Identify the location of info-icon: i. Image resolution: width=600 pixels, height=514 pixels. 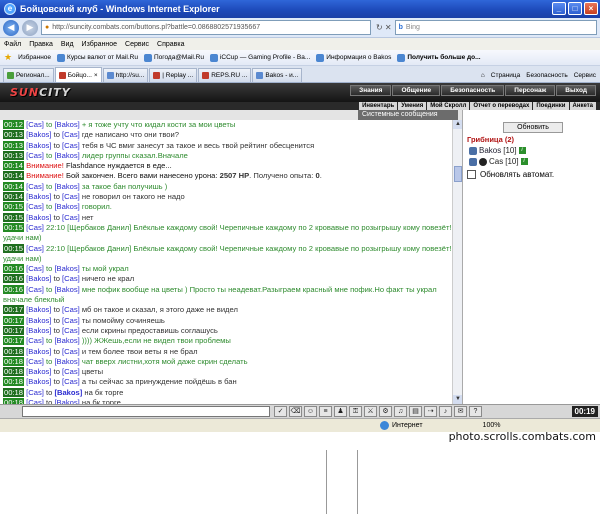
(522, 150).